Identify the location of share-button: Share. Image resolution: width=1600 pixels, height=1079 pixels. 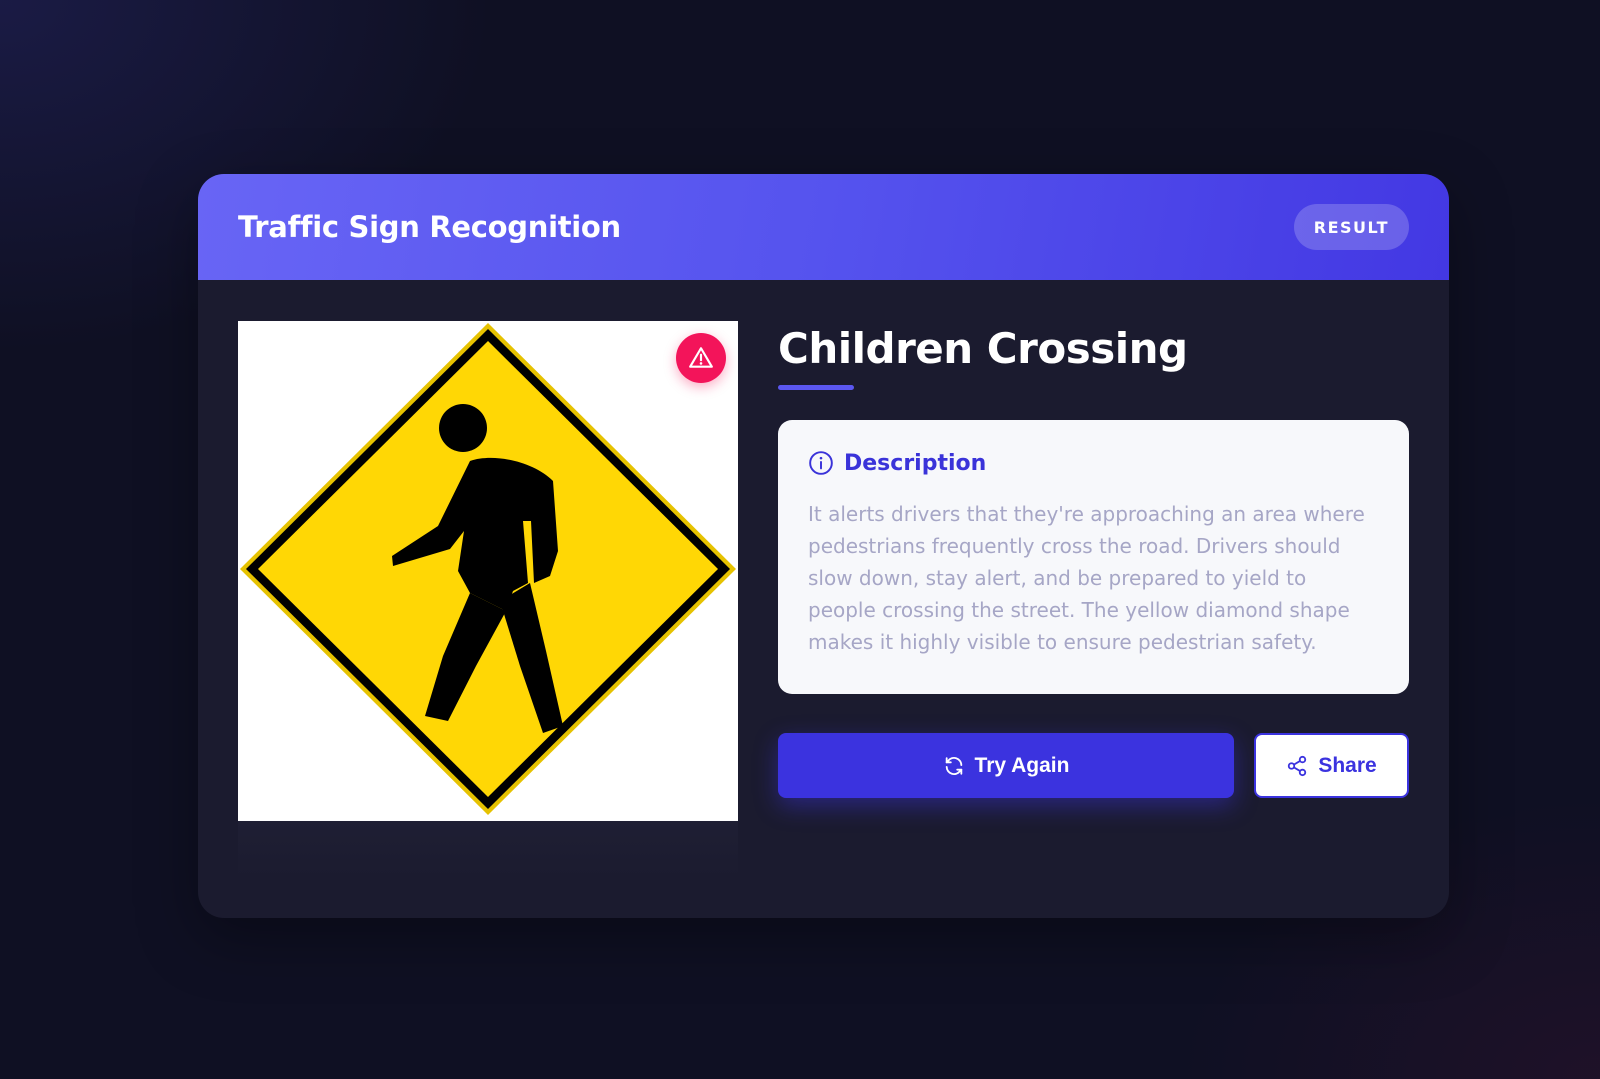
(1331, 765).